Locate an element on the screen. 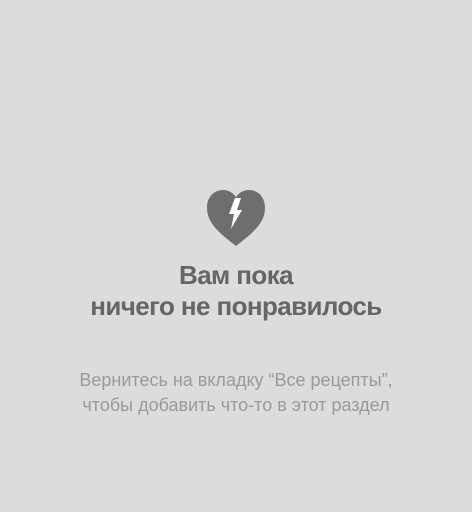  empty-state-title-line2: ничего не понравилось is located at coordinates (236, 306).